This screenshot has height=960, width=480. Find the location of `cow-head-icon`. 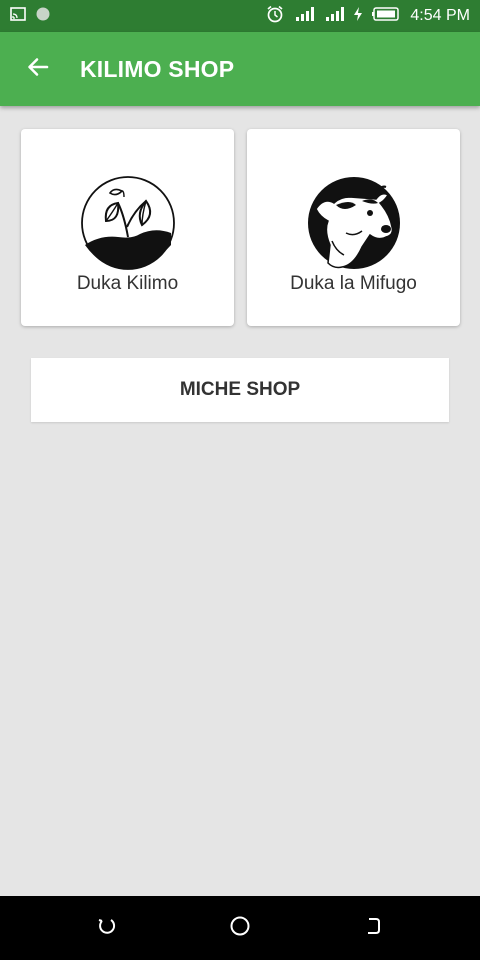

cow-head-icon is located at coordinates (354, 223).